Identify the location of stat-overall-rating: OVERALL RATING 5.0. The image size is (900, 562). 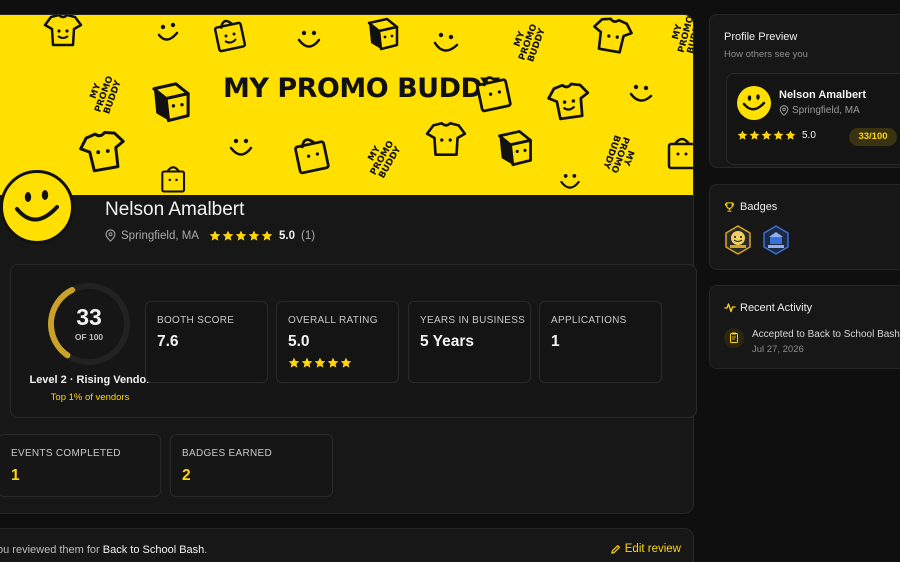
(337, 342).